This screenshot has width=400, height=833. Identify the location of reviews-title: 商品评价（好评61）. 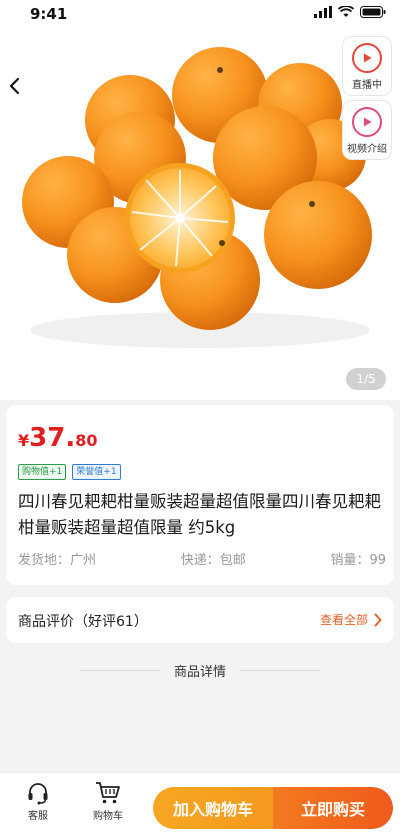
(83, 622).